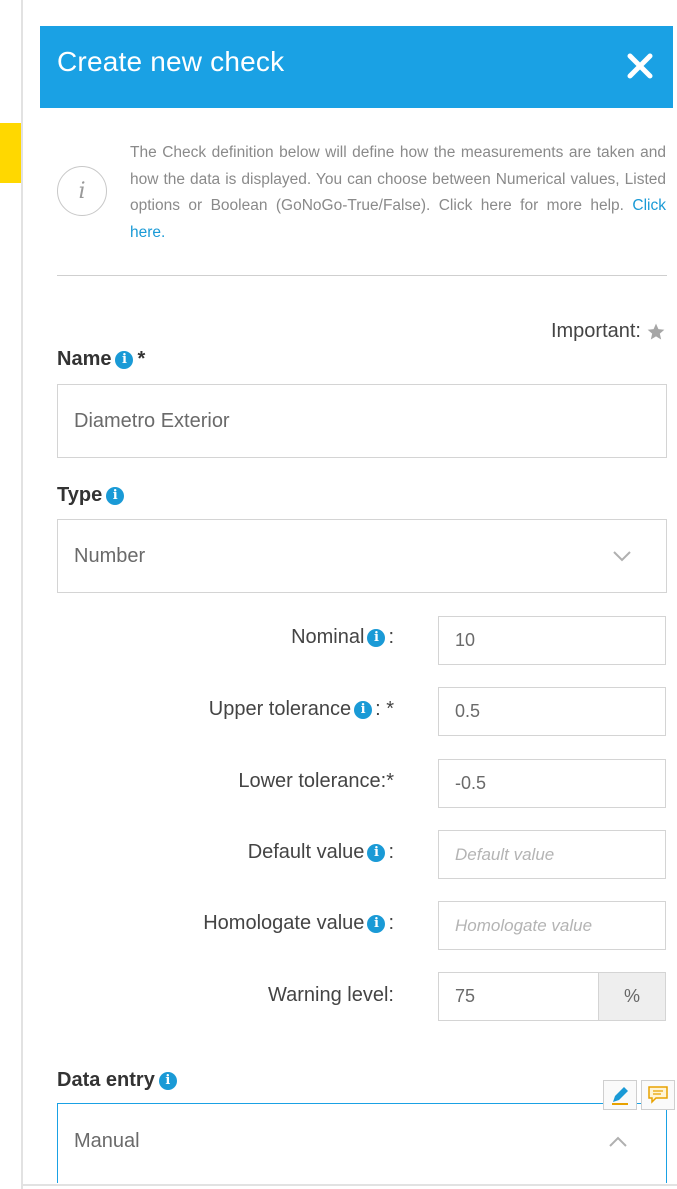  Describe the element at coordinates (301, 709) in the screenshot. I see `upper-tolerance-label: Upper tolerance i : *` at that location.